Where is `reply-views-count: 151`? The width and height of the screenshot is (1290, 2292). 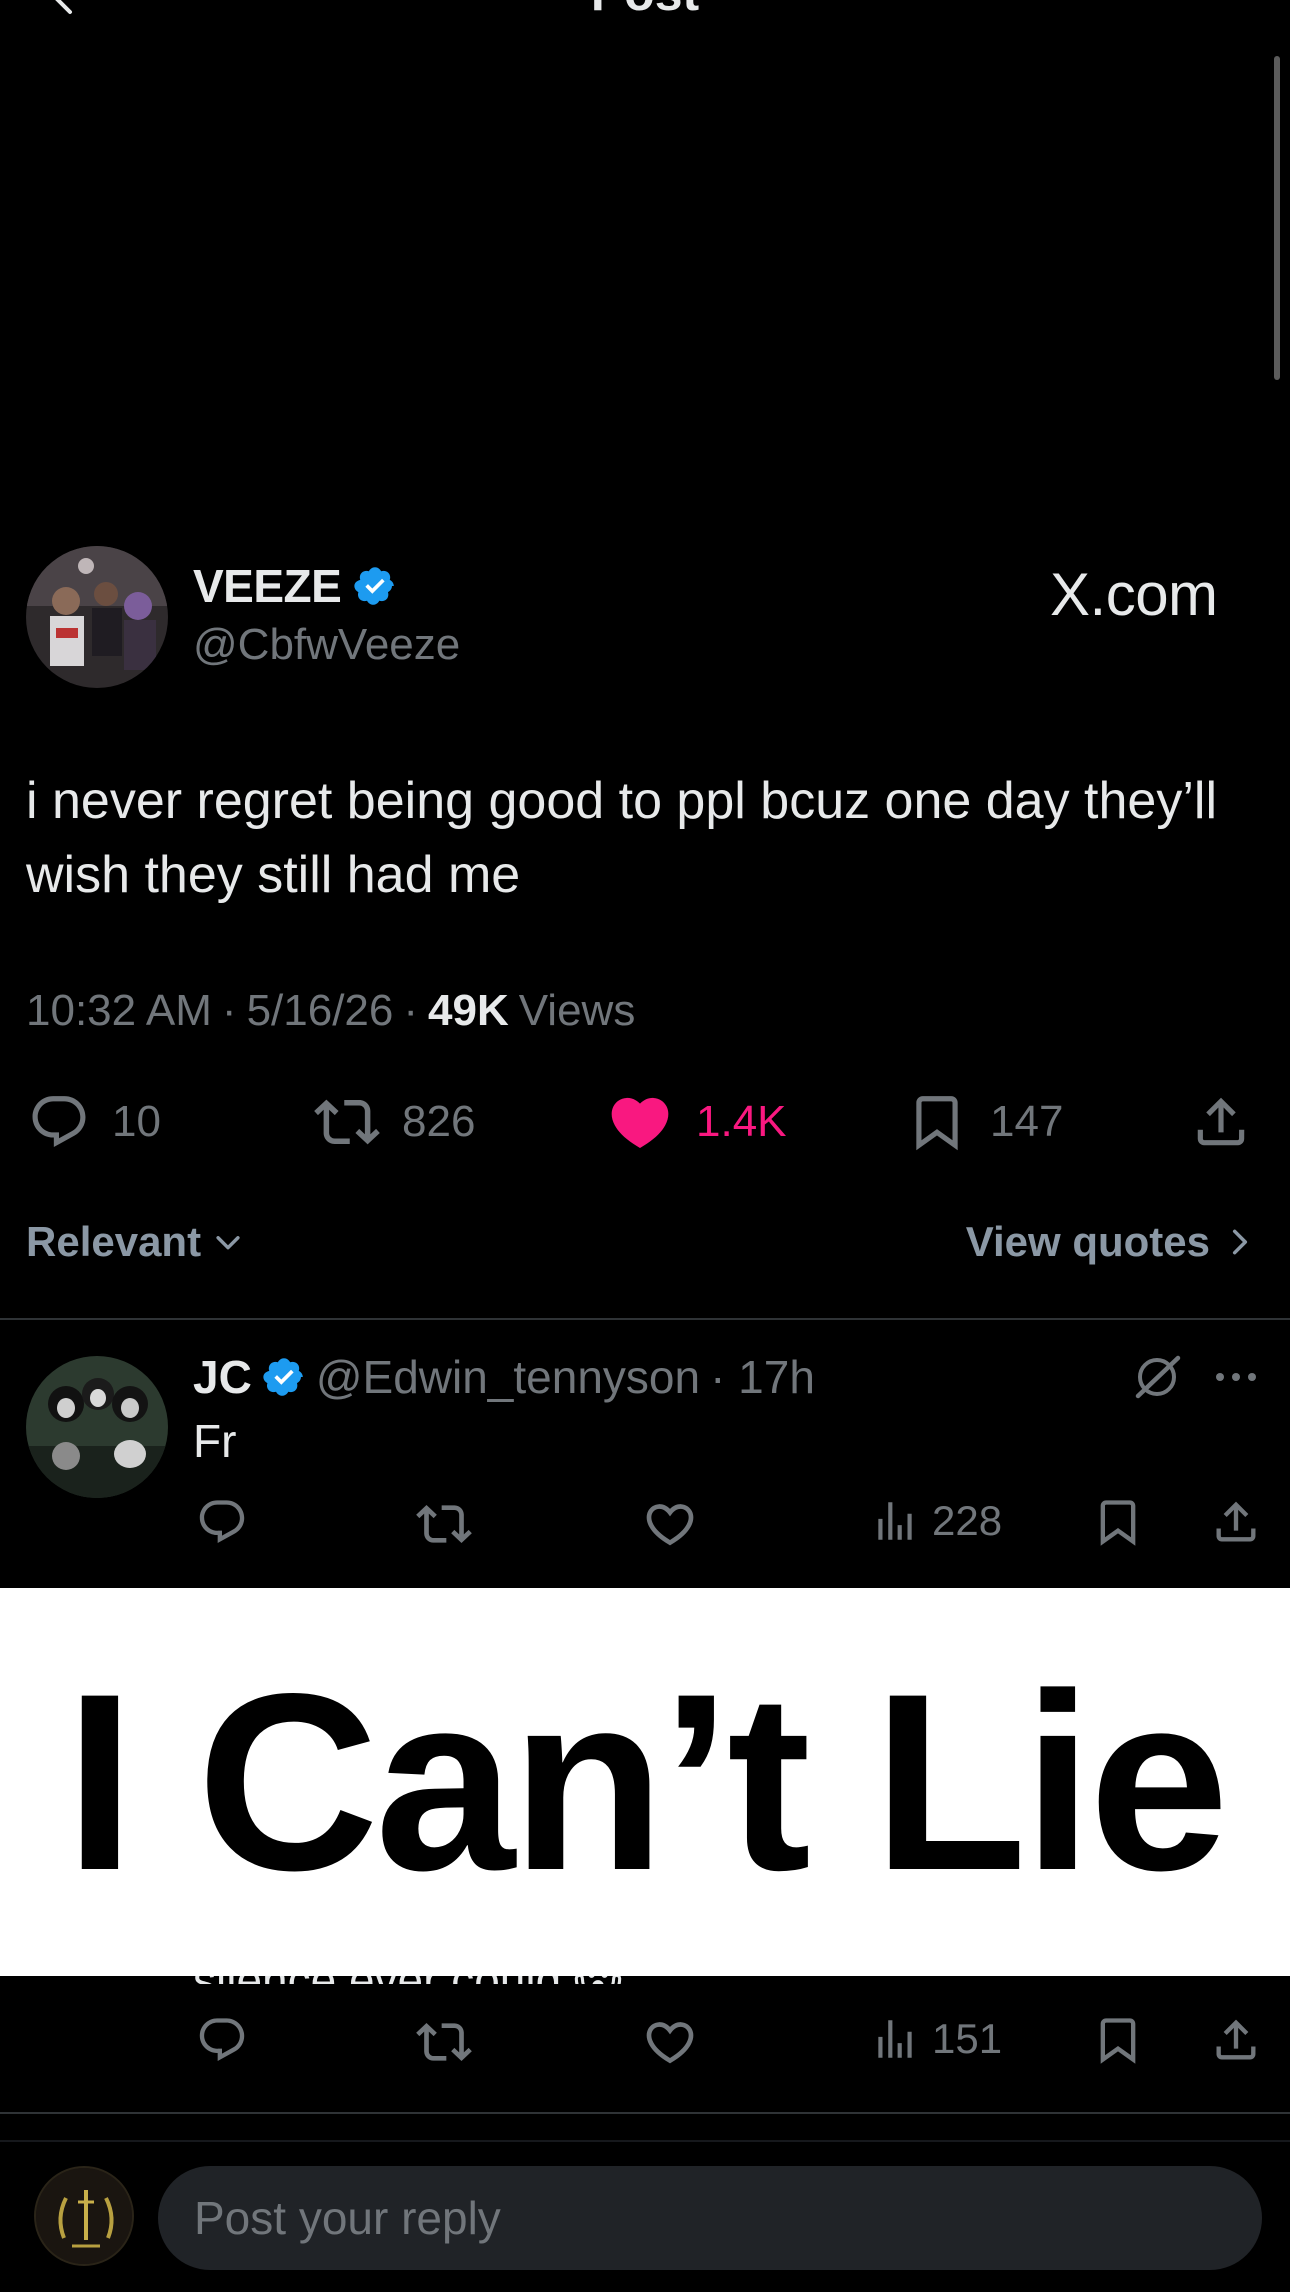 reply-views-count: 151 is located at coordinates (967, 2038).